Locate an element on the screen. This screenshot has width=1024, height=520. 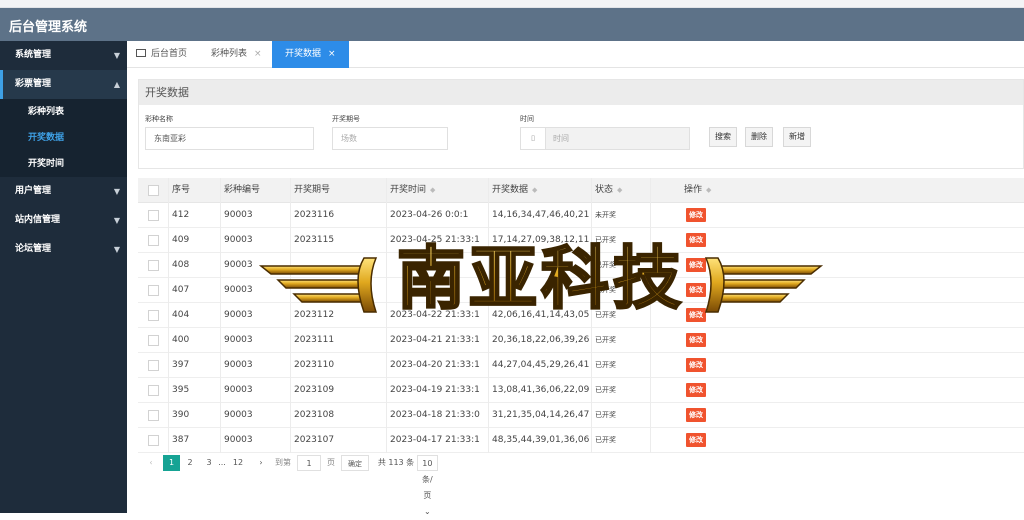
tab-label: 开奖数据 is located at coordinates (303, 54).